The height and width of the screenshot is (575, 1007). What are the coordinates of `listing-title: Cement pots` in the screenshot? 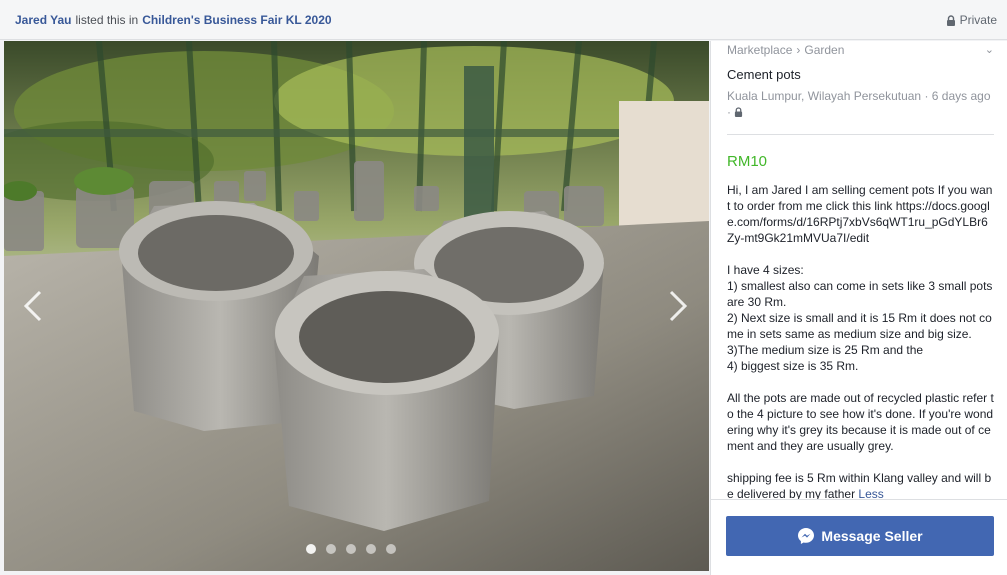 It's located at (764, 74).